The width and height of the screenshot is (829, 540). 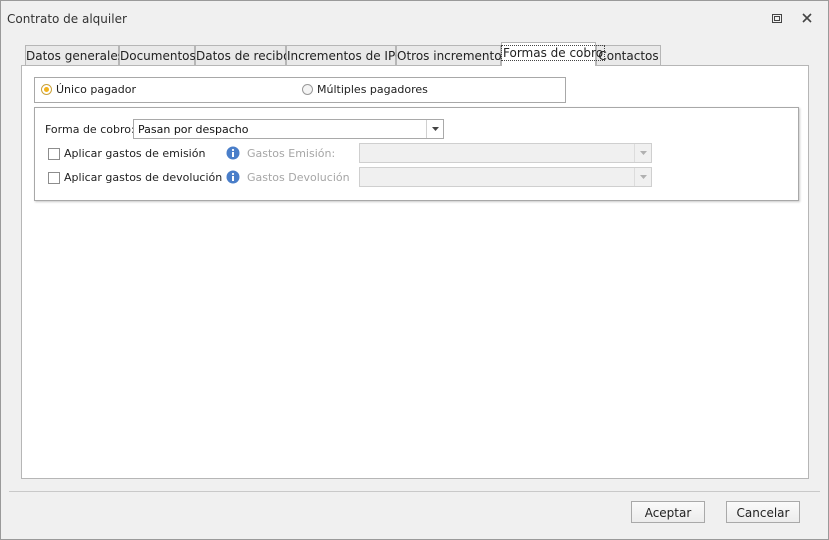 I want to click on tab-formas-de-cobro: Formas de cobro, so click(x=553, y=54).